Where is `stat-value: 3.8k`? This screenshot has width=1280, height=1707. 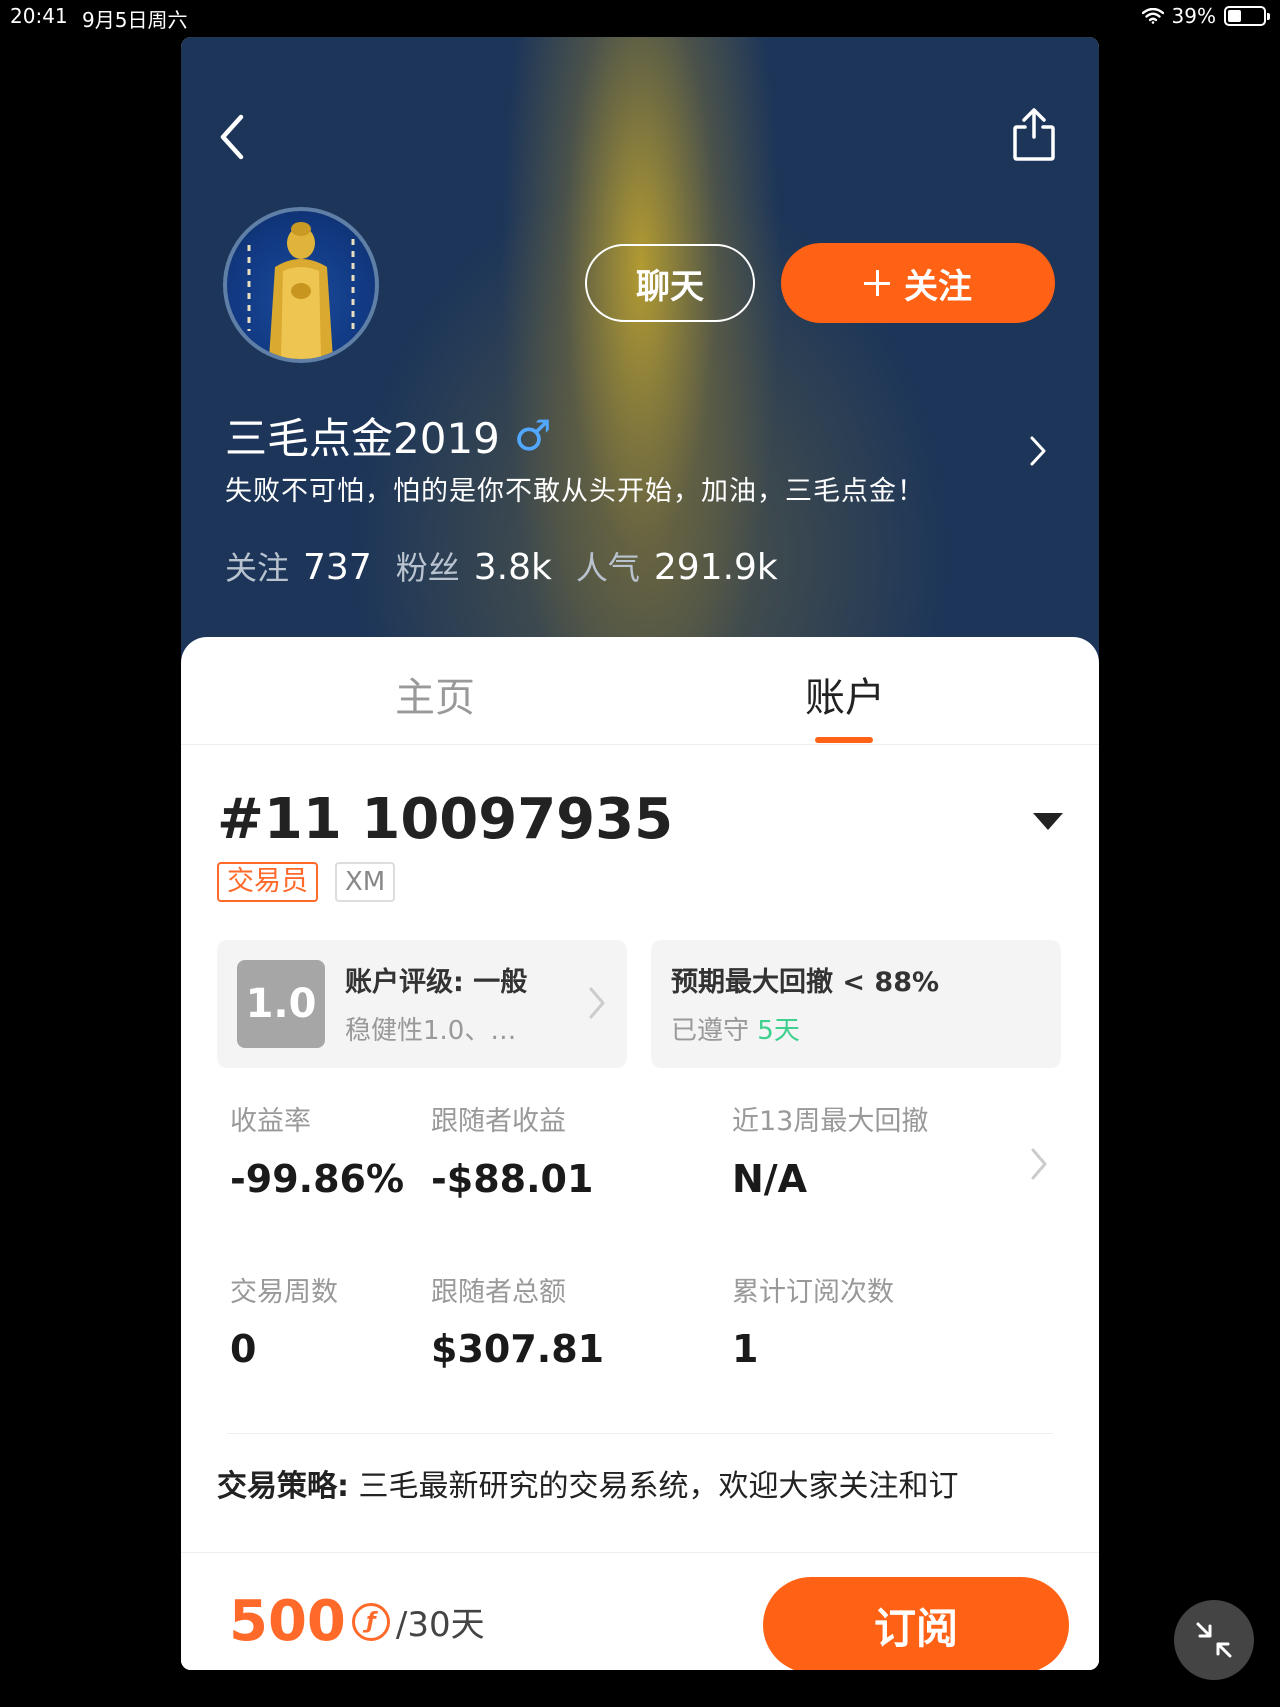
stat-value: 3.8k is located at coordinates (512, 567).